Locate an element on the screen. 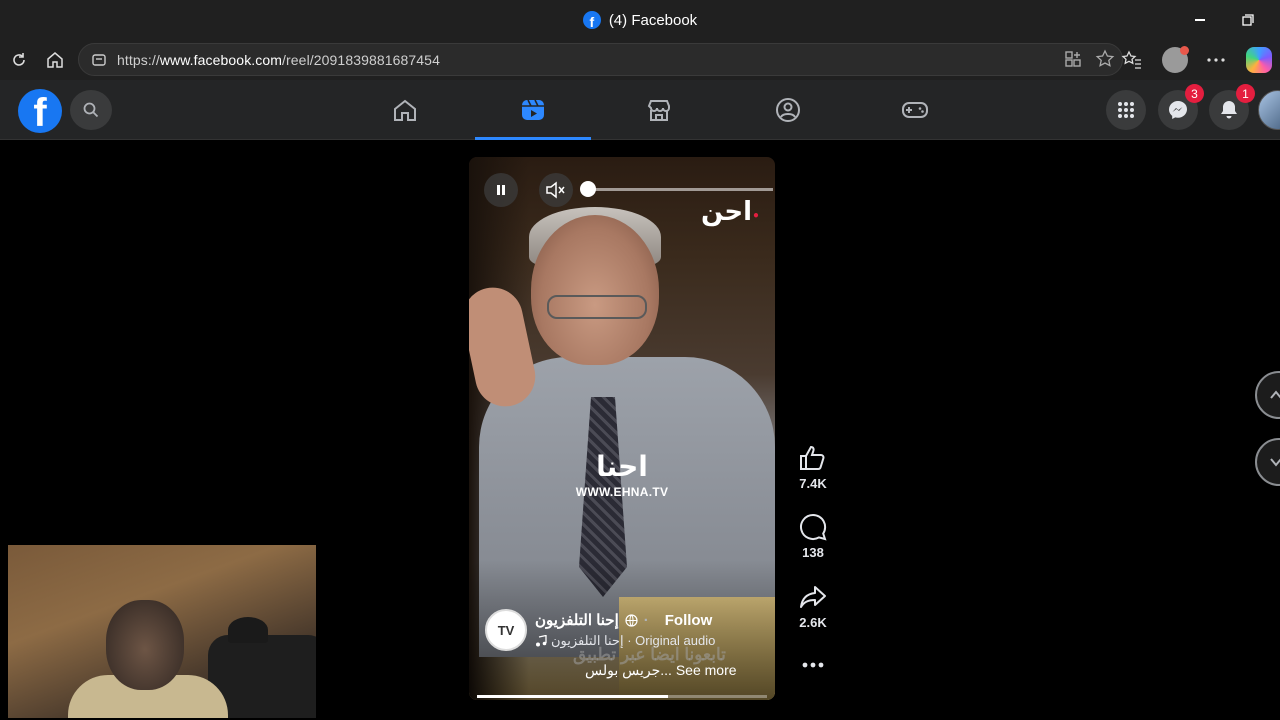 The height and width of the screenshot is (720, 1280). tab-groups is located at coordinates (788, 110).